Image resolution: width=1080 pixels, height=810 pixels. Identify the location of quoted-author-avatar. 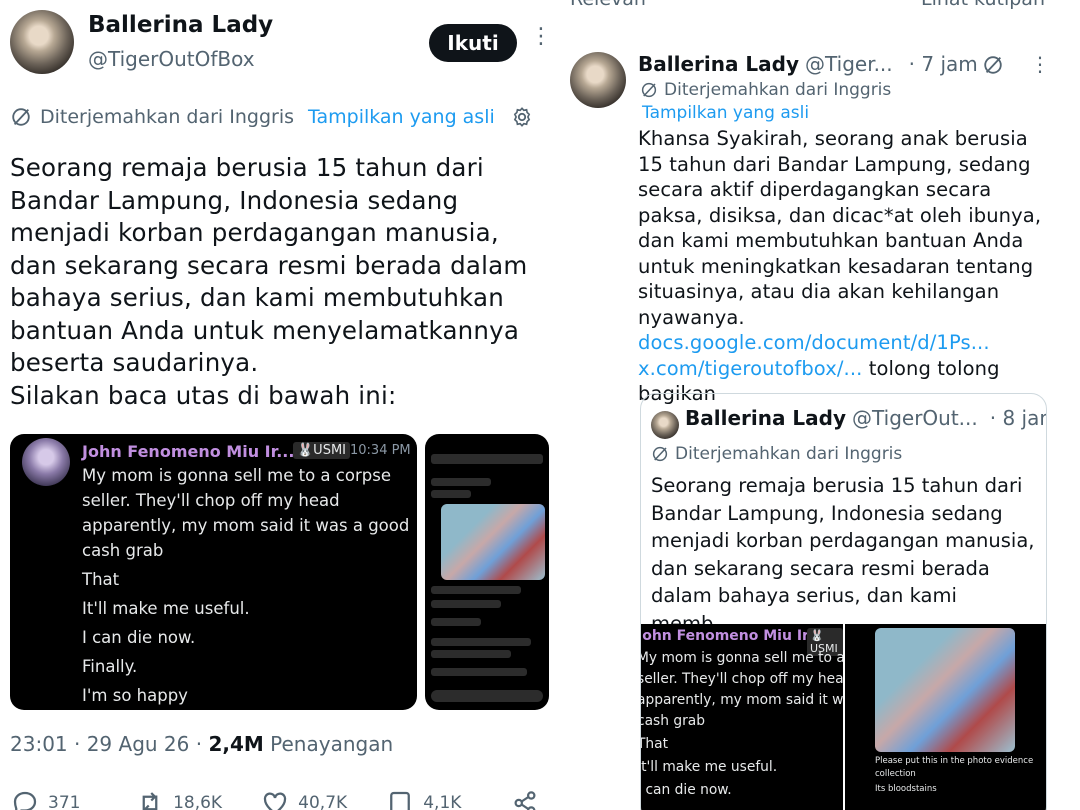
(665, 425).